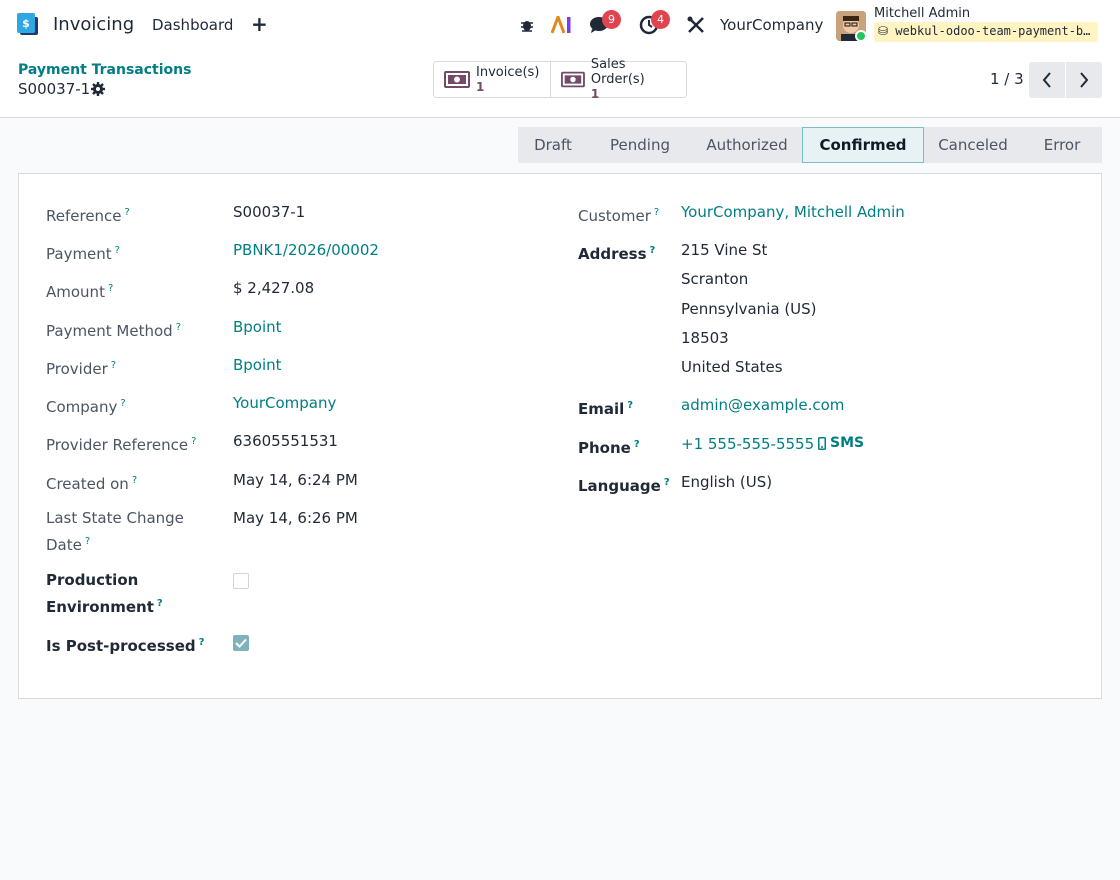  What do you see at coordinates (88, 216) in the screenshot?
I see `reference-label: Reference?` at bounding box center [88, 216].